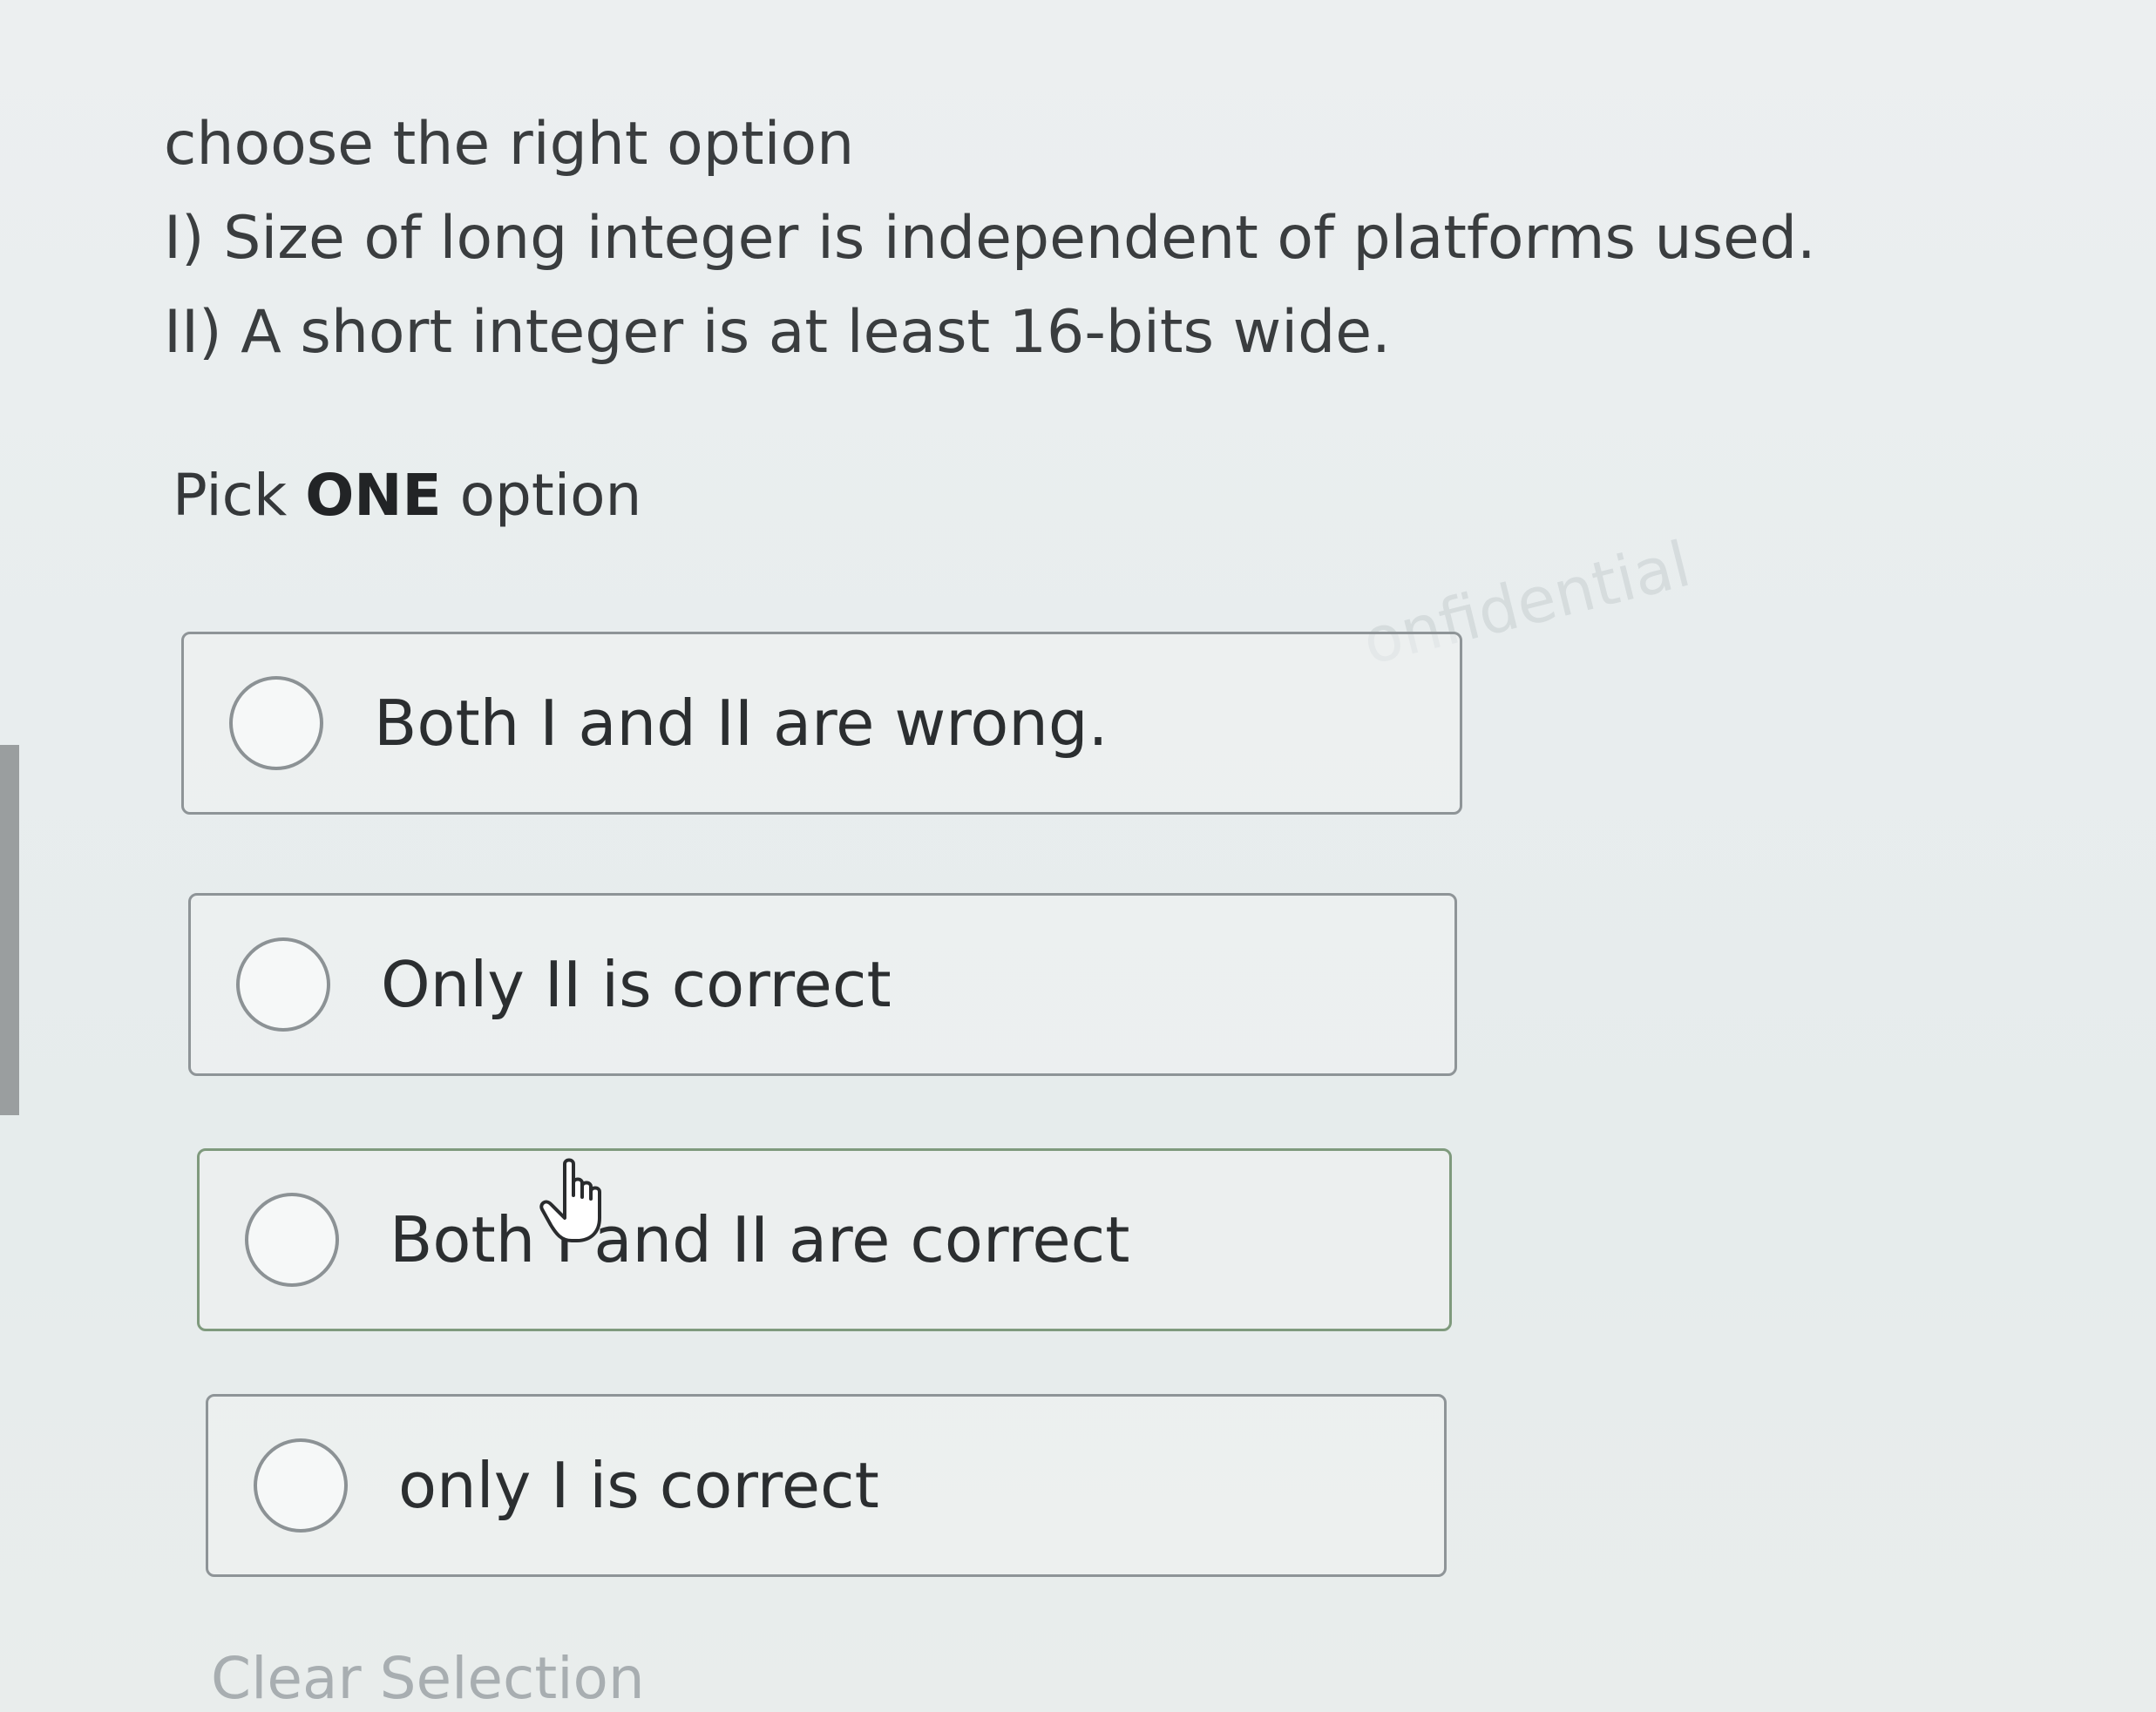 This screenshot has height=1712, width=2156. Describe the element at coordinates (741, 724) in the screenshot. I see `option-label: Both I and II are wrong.` at that location.